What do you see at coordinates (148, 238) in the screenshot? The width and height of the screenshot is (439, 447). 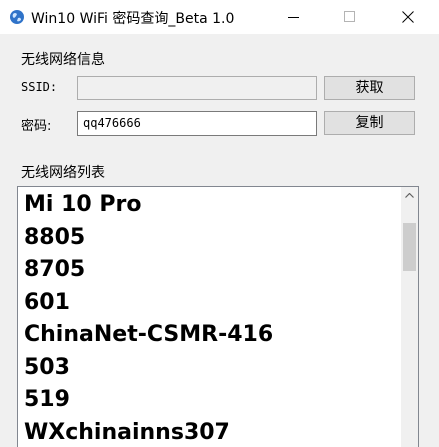 I see `network-list-item: 8805` at bounding box center [148, 238].